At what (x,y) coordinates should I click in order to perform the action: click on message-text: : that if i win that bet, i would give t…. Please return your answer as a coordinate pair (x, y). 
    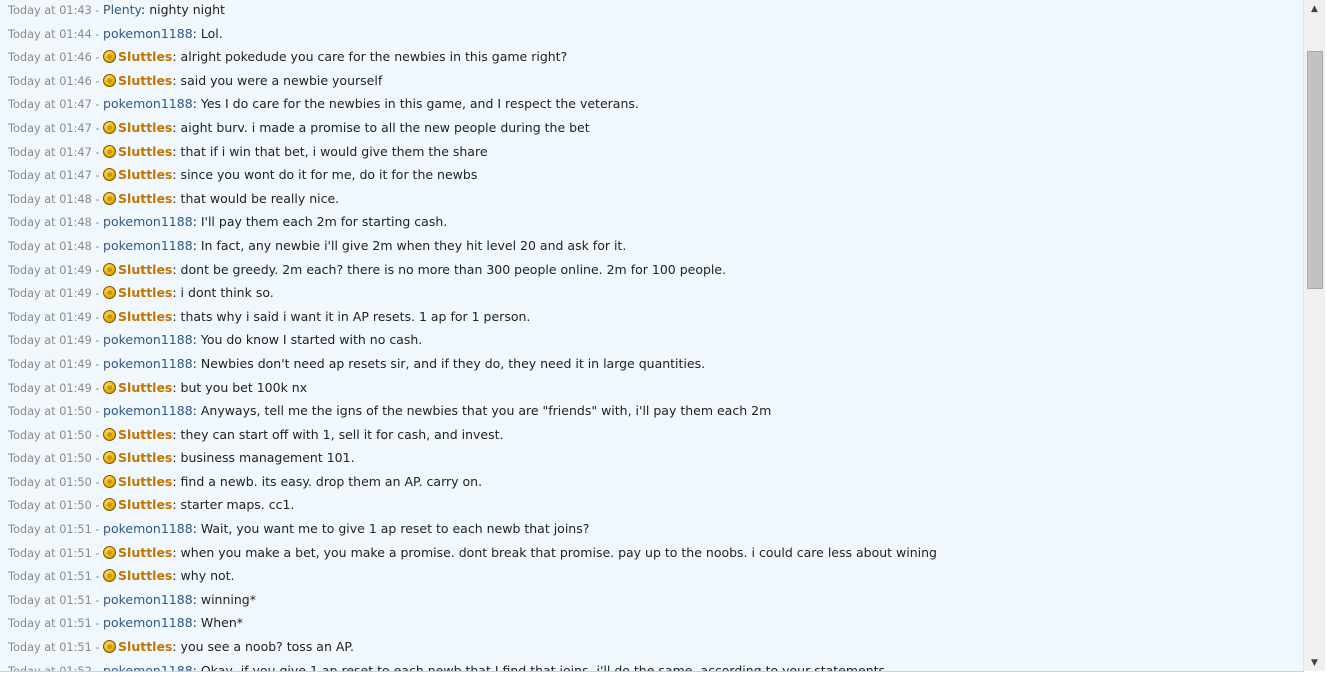
    Looking at the image, I should click on (330, 151).